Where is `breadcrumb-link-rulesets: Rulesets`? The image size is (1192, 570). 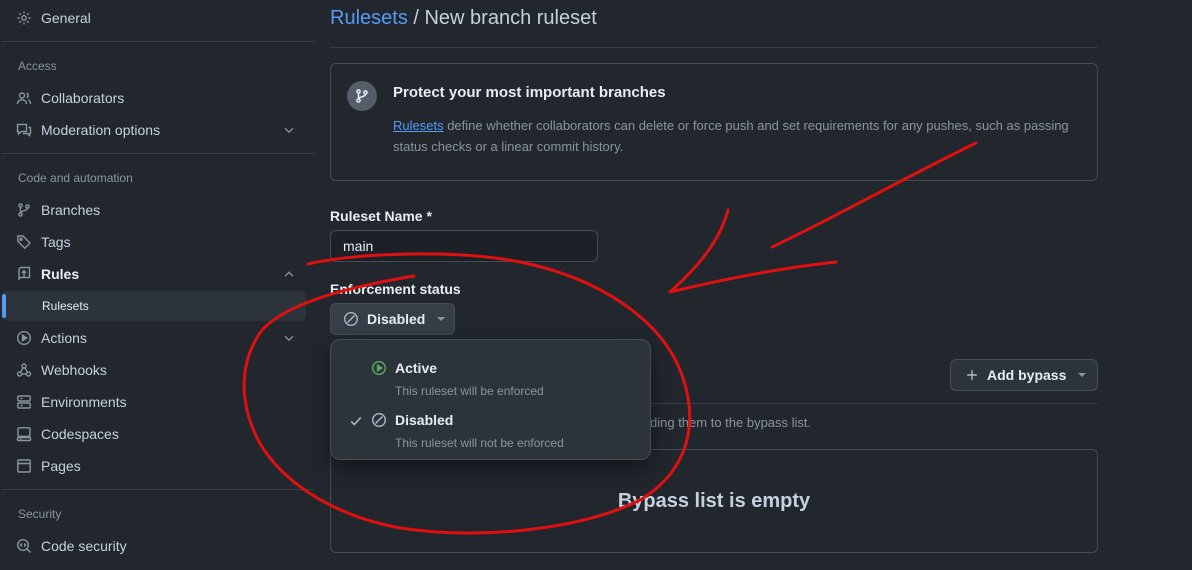 breadcrumb-link-rulesets: Rulesets is located at coordinates (369, 18).